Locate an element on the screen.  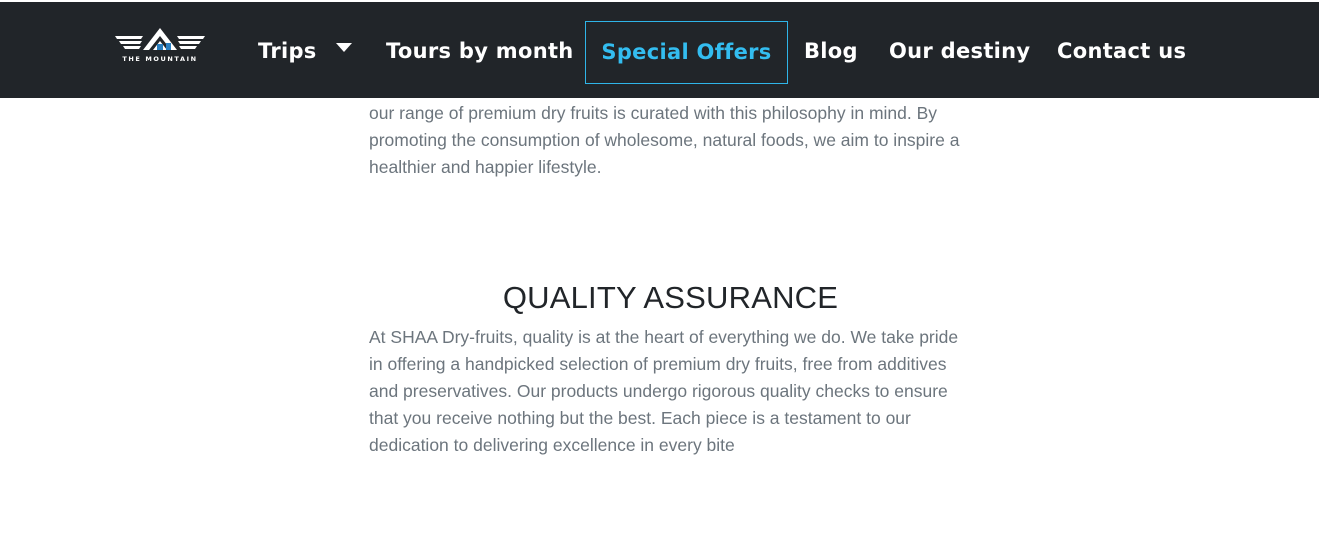
nav-special-offers: Special Offers is located at coordinates (686, 52).